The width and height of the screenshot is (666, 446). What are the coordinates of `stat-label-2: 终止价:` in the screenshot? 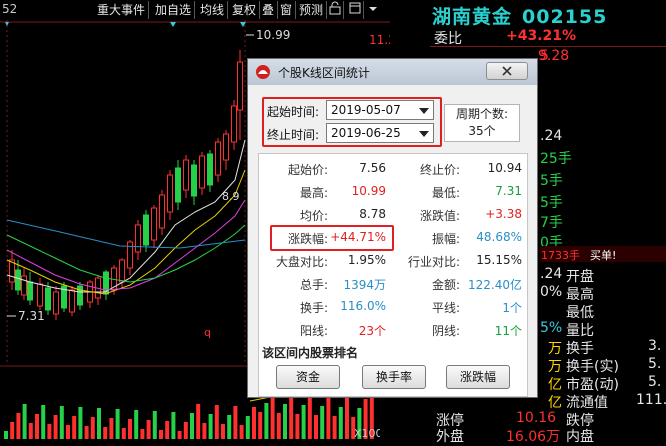 It's located at (439, 170).